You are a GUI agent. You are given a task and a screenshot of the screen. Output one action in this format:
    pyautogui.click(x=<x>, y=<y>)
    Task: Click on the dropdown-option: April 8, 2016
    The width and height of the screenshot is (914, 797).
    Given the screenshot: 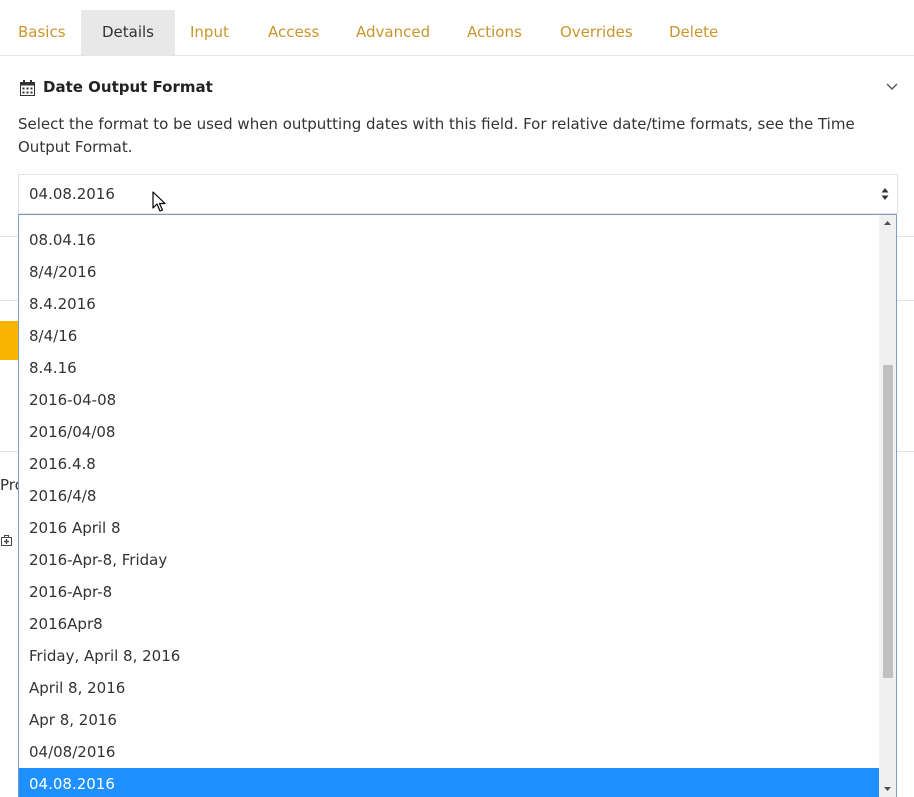 What is the action you would take?
    pyautogui.click(x=449, y=688)
    